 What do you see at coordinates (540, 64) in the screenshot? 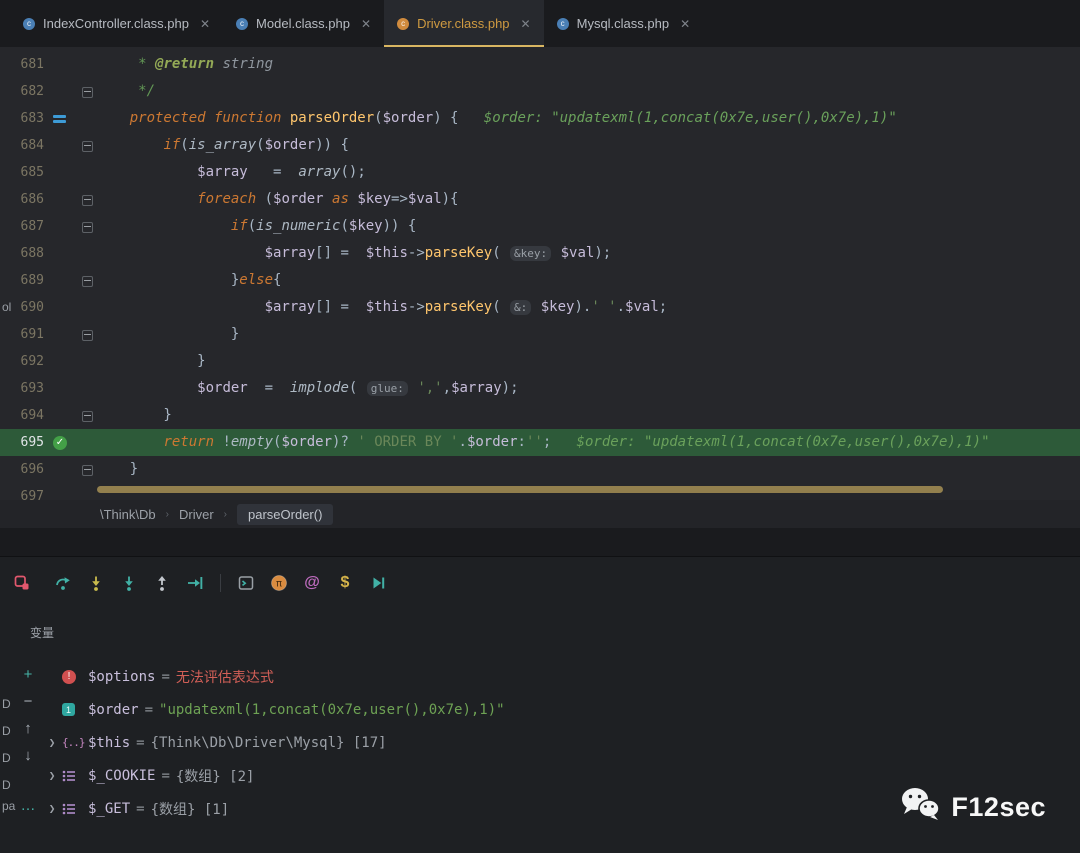
I see `code-line-681: 681 * @return string` at bounding box center [540, 64].